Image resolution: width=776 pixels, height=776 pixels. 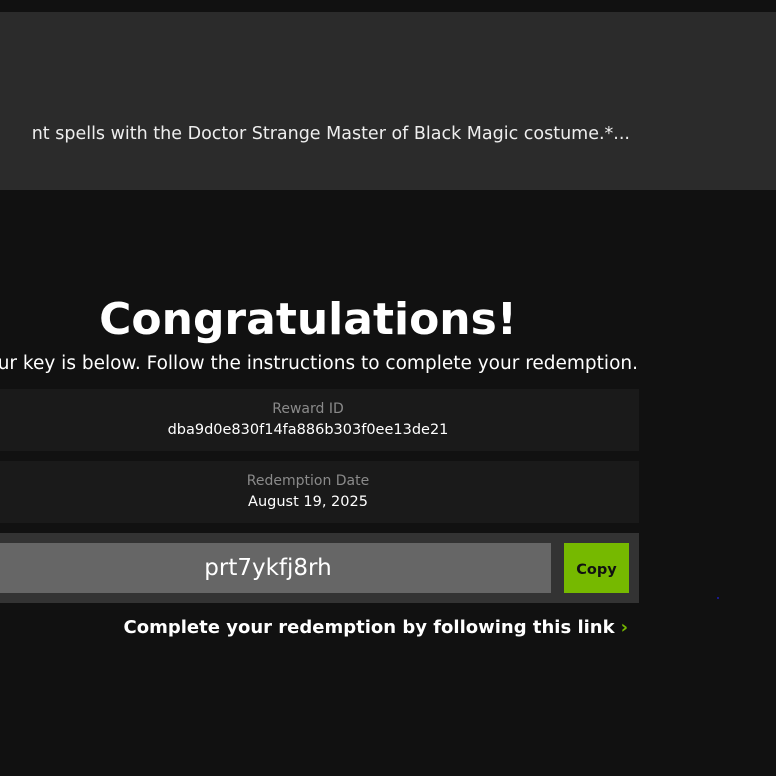 I want to click on page-title: Congratulations!, so click(x=308, y=319).